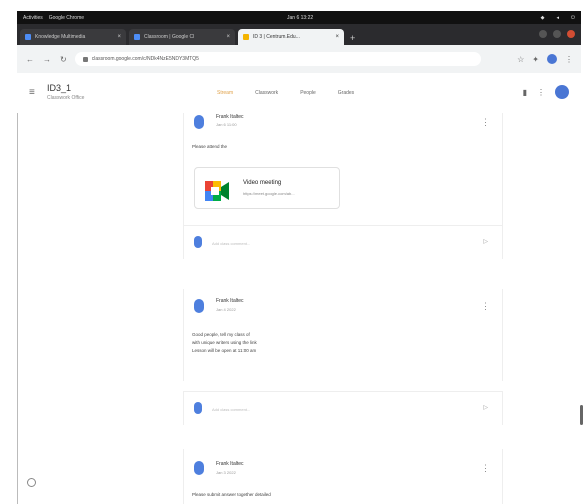 The width and height of the screenshot is (586, 504). I want to click on window-controls, so click(557, 34).